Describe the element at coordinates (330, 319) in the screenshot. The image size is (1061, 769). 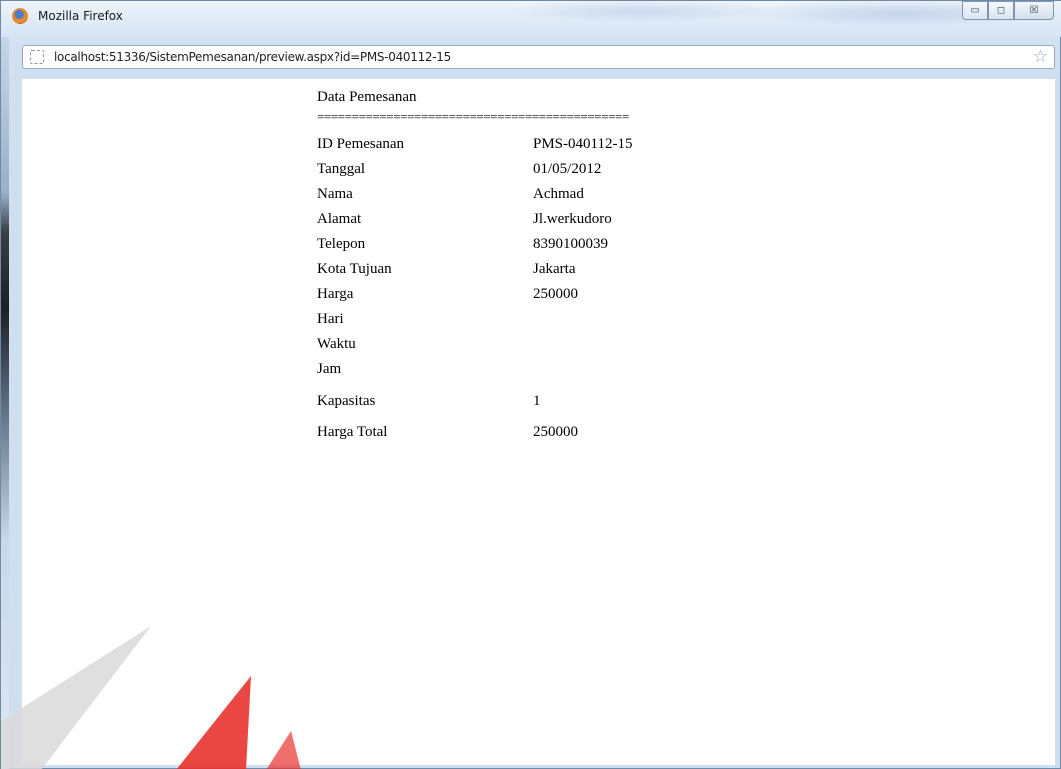
I see `detail-label: Hari` at that location.